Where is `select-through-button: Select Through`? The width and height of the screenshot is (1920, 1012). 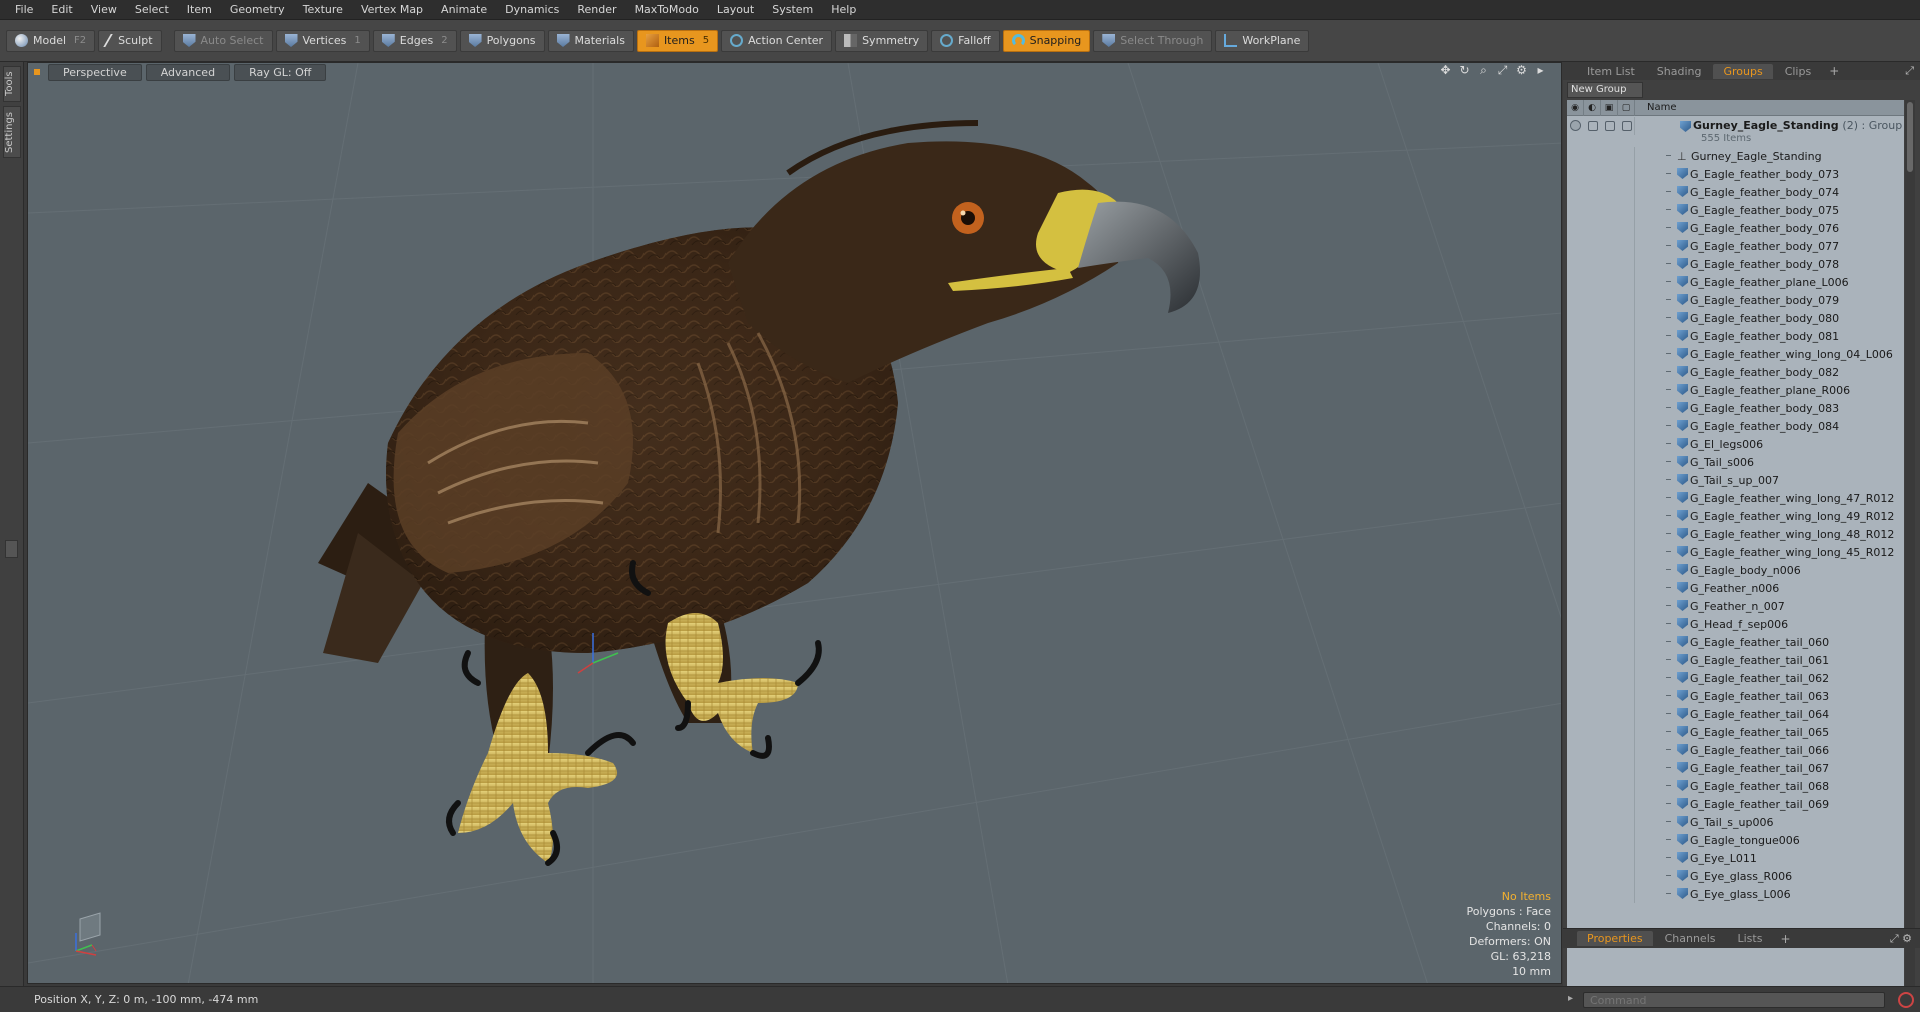 select-through-button: Select Through is located at coordinates (1153, 40).